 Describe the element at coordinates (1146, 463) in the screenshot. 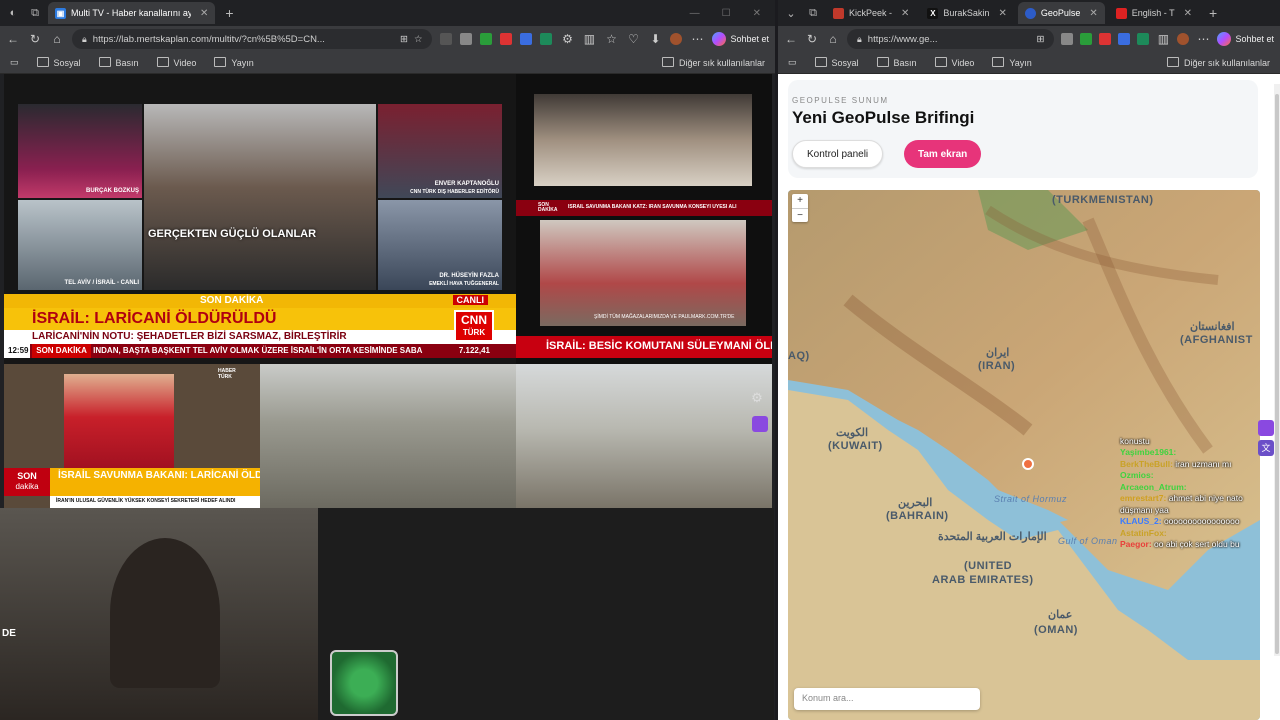

I see `chat-user: BerkTheBull:` at that location.